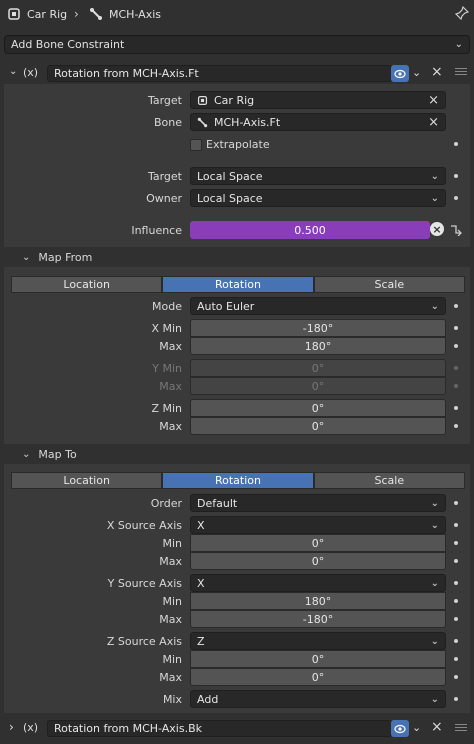 Image resolution: width=474 pixels, height=744 pixels. Describe the element at coordinates (318, 561) in the screenshot. I see `to-x-max-field: 0°` at that location.